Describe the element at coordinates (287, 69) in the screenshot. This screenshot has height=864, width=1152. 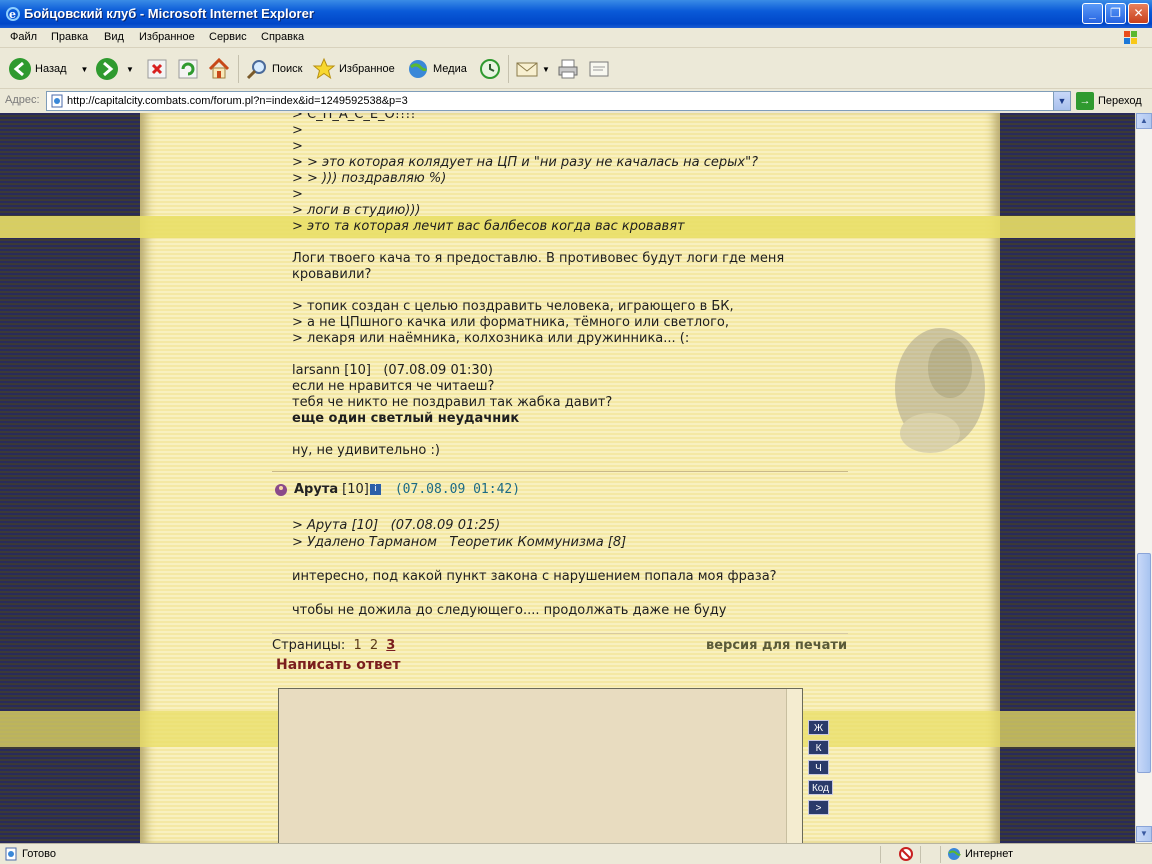
I see `search-label: Поиск` at that location.